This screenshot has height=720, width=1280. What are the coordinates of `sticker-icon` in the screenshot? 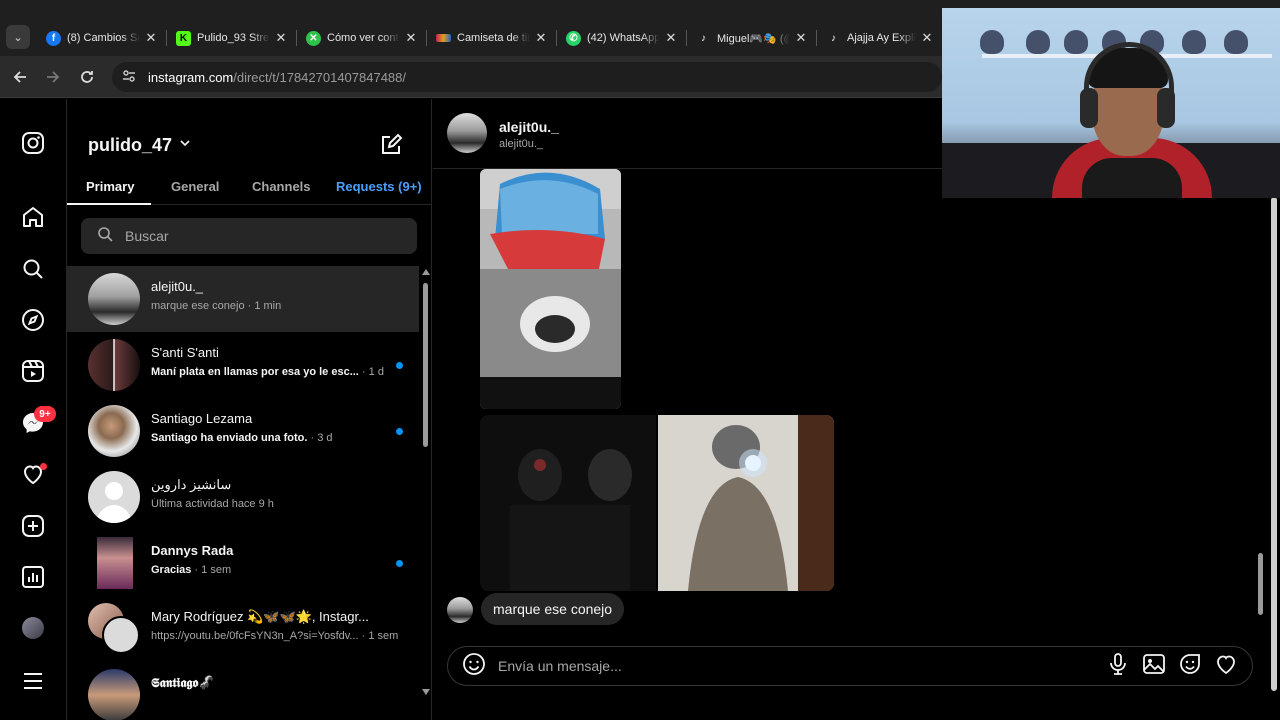 It's located at (1190, 666).